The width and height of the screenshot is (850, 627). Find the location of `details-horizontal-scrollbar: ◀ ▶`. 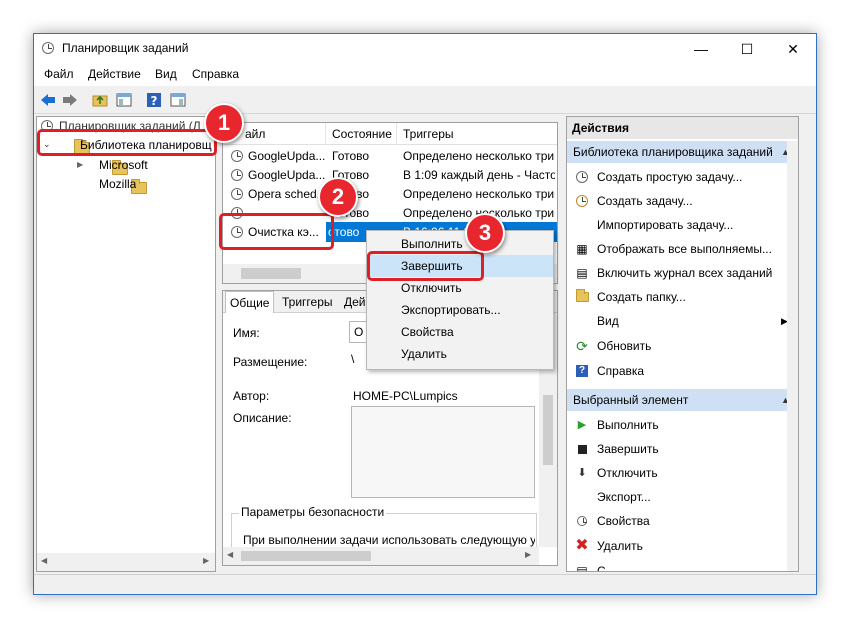

details-horizontal-scrollbar: ◀ ▶ is located at coordinates (381, 556).